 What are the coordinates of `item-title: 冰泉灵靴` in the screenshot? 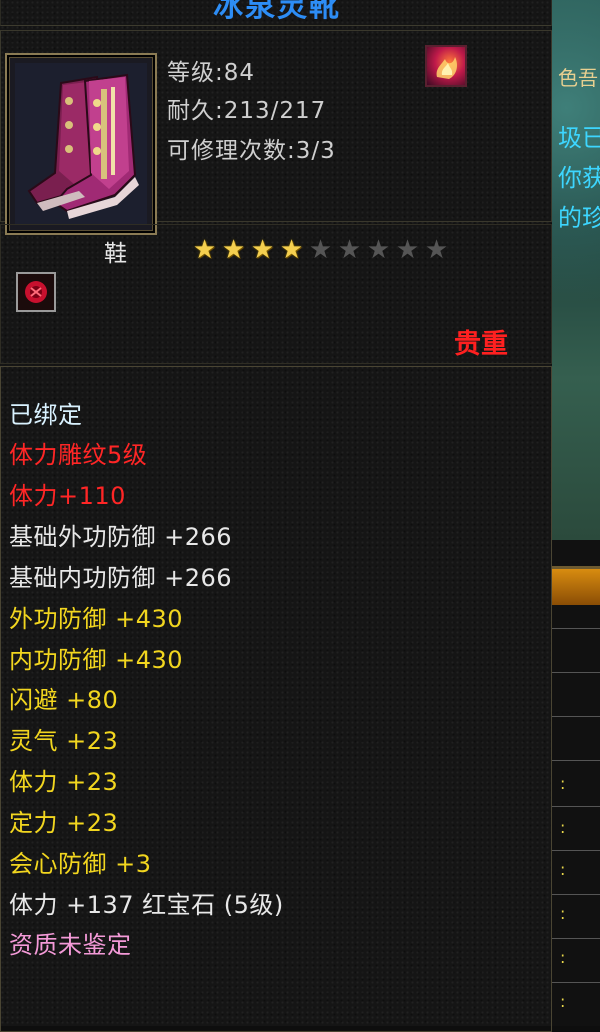 It's located at (277, 12).